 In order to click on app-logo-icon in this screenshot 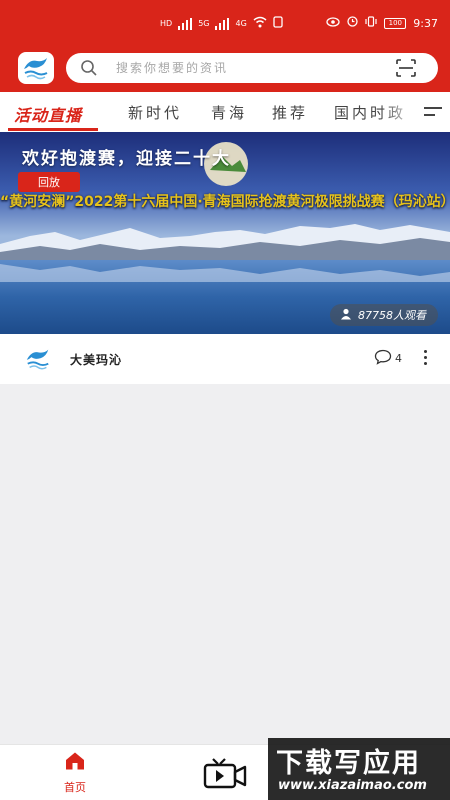, I will do `click(36, 68)`.